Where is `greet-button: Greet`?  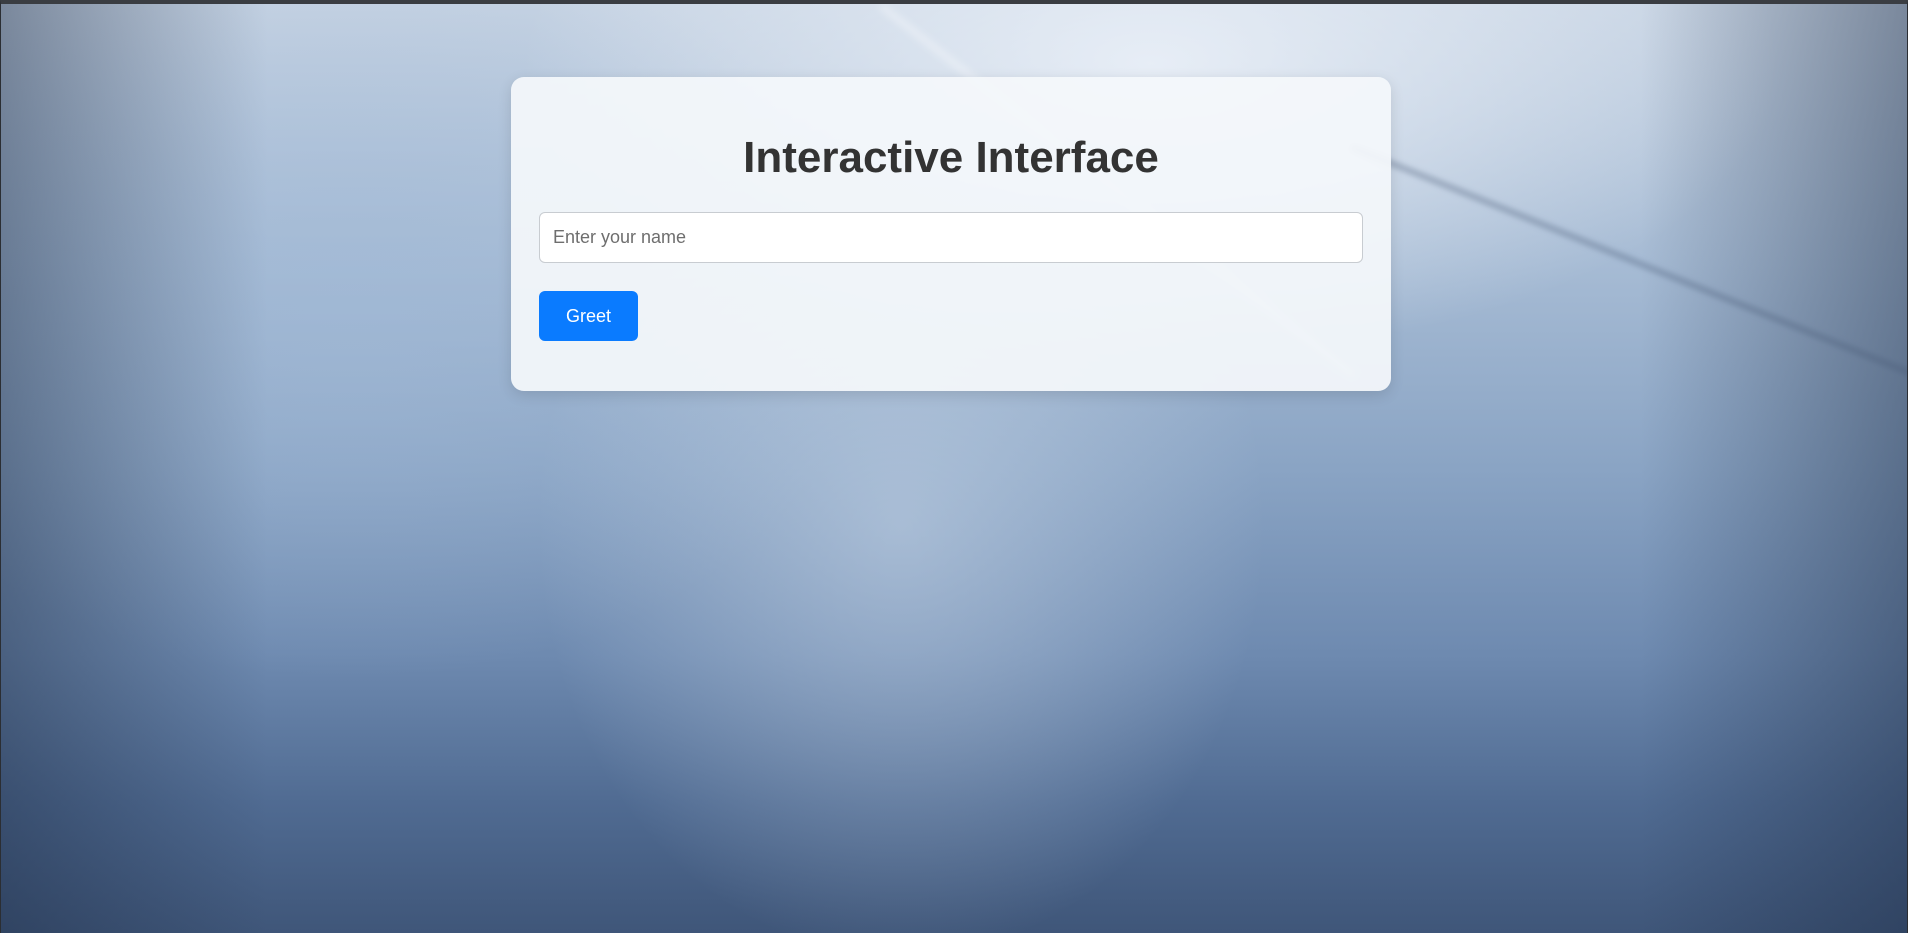 greet-button: Greet is located at coordinates (588, 316).